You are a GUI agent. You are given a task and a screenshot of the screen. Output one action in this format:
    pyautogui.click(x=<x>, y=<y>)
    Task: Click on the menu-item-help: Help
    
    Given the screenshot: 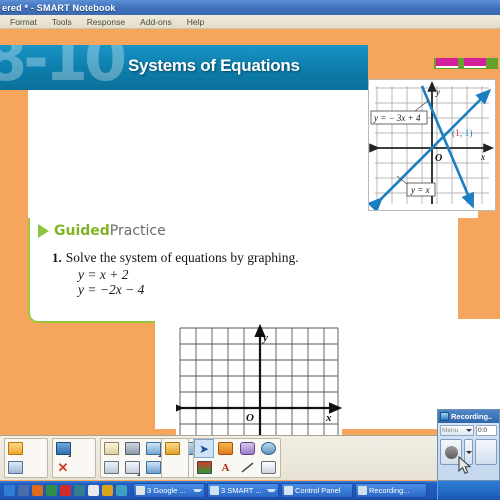 What is the action you would take?
    pyautogui.click(x=195, y=22)
    